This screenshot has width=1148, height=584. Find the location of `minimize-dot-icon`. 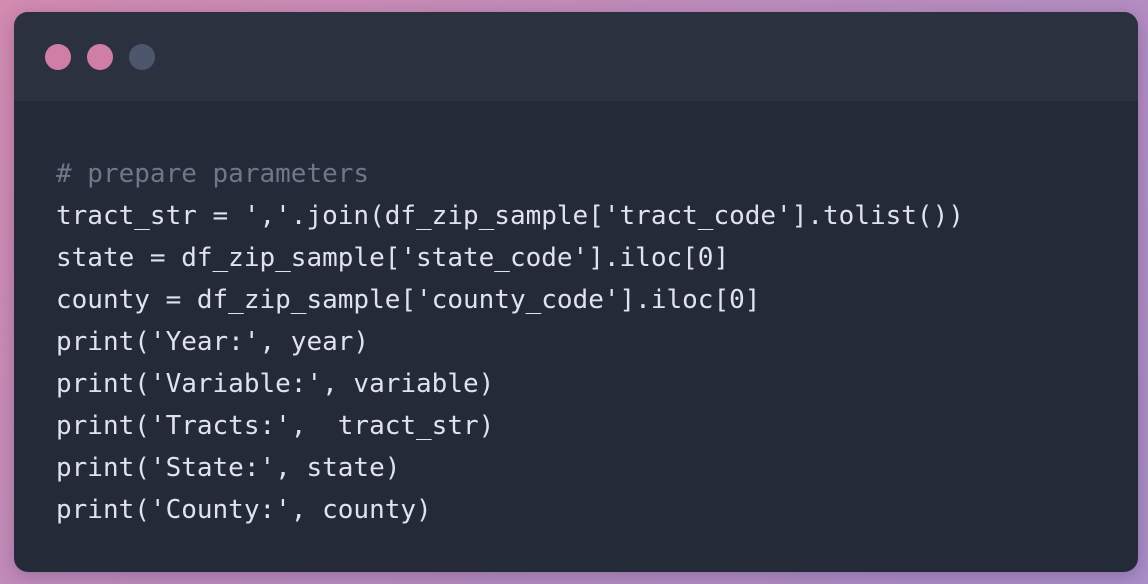

minimize-dot-icon is located at coordinates (100, 57).